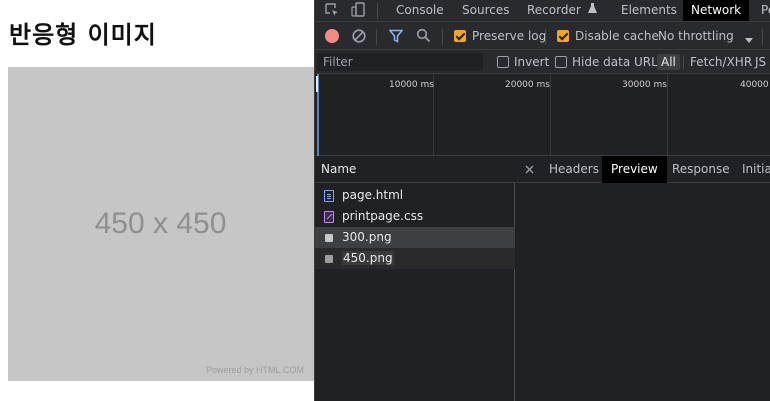 This screenshot has width=770, height=401. Describe the element at coordinates (754, 85) in the screenshot. I see `timeline-tick-label: 40000` at that location.